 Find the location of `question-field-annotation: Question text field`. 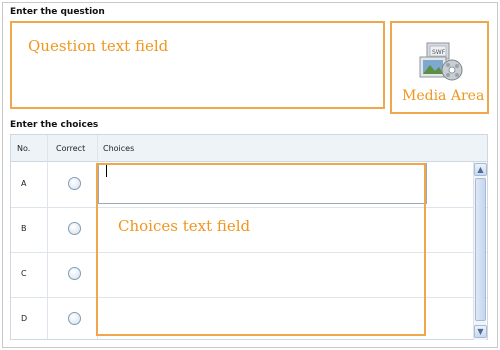

question-field-annotation: Question text field is located at coordinates (98, 46).